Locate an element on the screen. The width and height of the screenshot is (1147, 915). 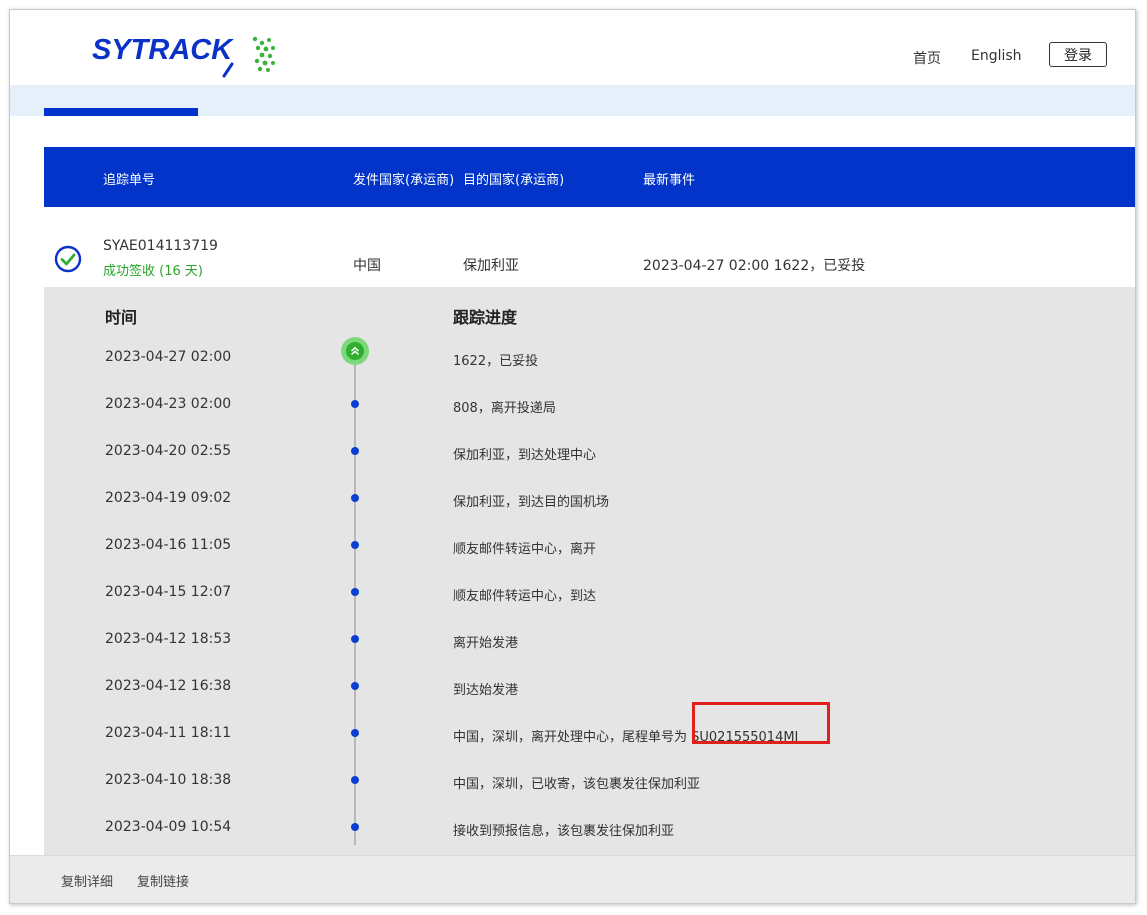
nav-english-link: English is located at coordinates (996, 56).